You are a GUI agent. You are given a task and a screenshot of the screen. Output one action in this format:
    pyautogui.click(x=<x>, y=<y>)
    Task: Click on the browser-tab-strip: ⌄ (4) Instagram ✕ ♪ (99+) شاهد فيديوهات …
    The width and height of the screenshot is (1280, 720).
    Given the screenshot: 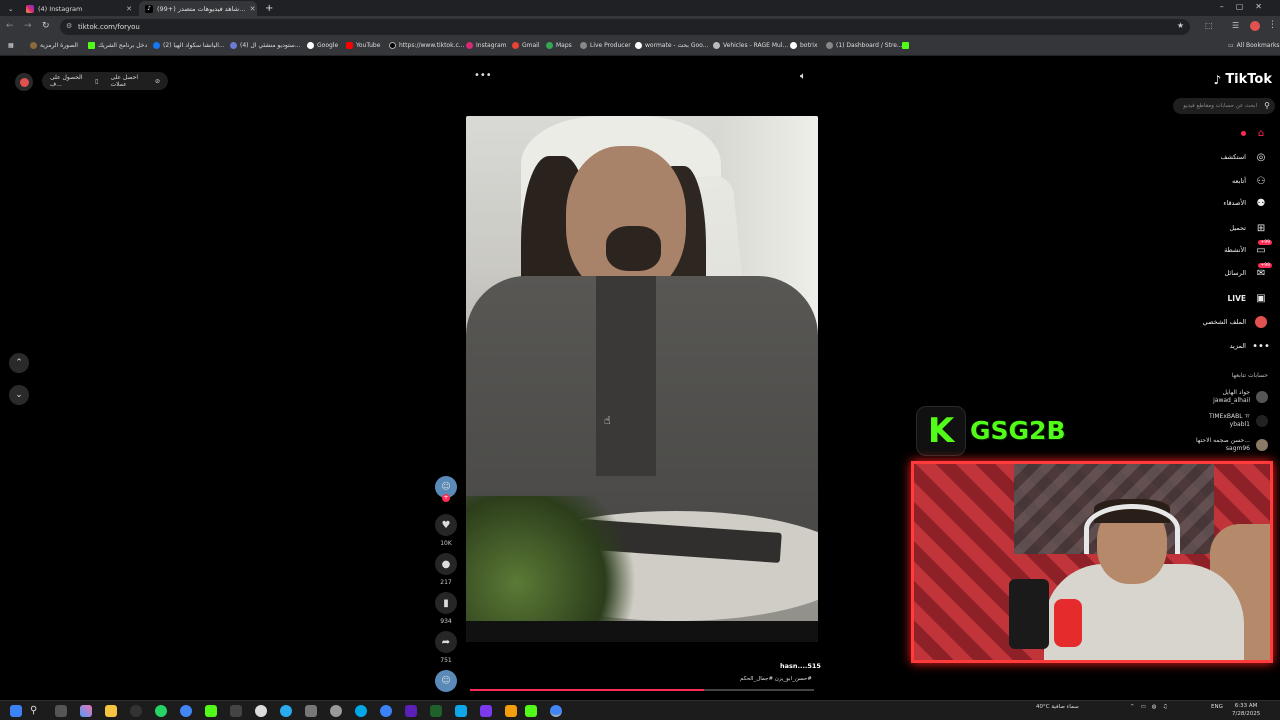 What is the action you would take?
    pyautogui.click(x=640, y=8)
    